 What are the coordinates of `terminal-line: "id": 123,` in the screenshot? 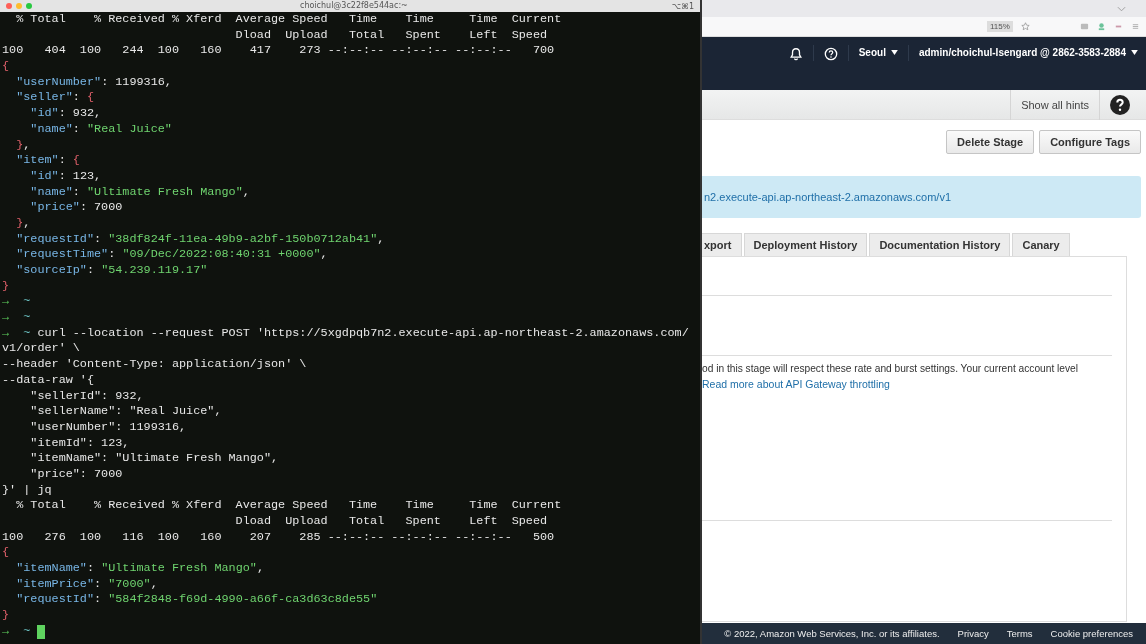 It's located at (65, 176).